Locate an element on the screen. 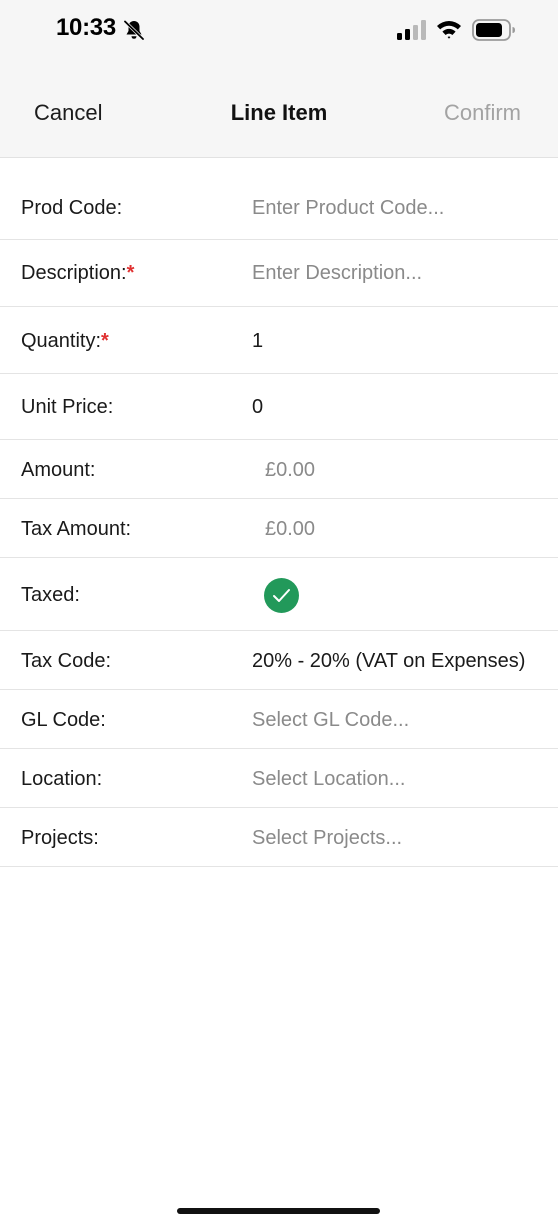 The height and width of the screenshot is (1218, 558). cancel-button: Cancel is located at coordinates (68, 113).